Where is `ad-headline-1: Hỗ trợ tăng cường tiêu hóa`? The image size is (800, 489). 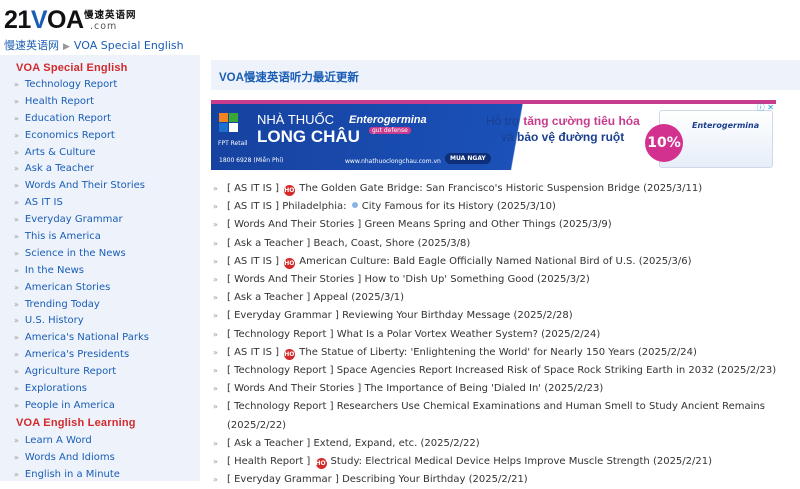
ad-headline-1: Hỗ trợ tăng cường tiêu hóa is located at coordinates (563, 121).